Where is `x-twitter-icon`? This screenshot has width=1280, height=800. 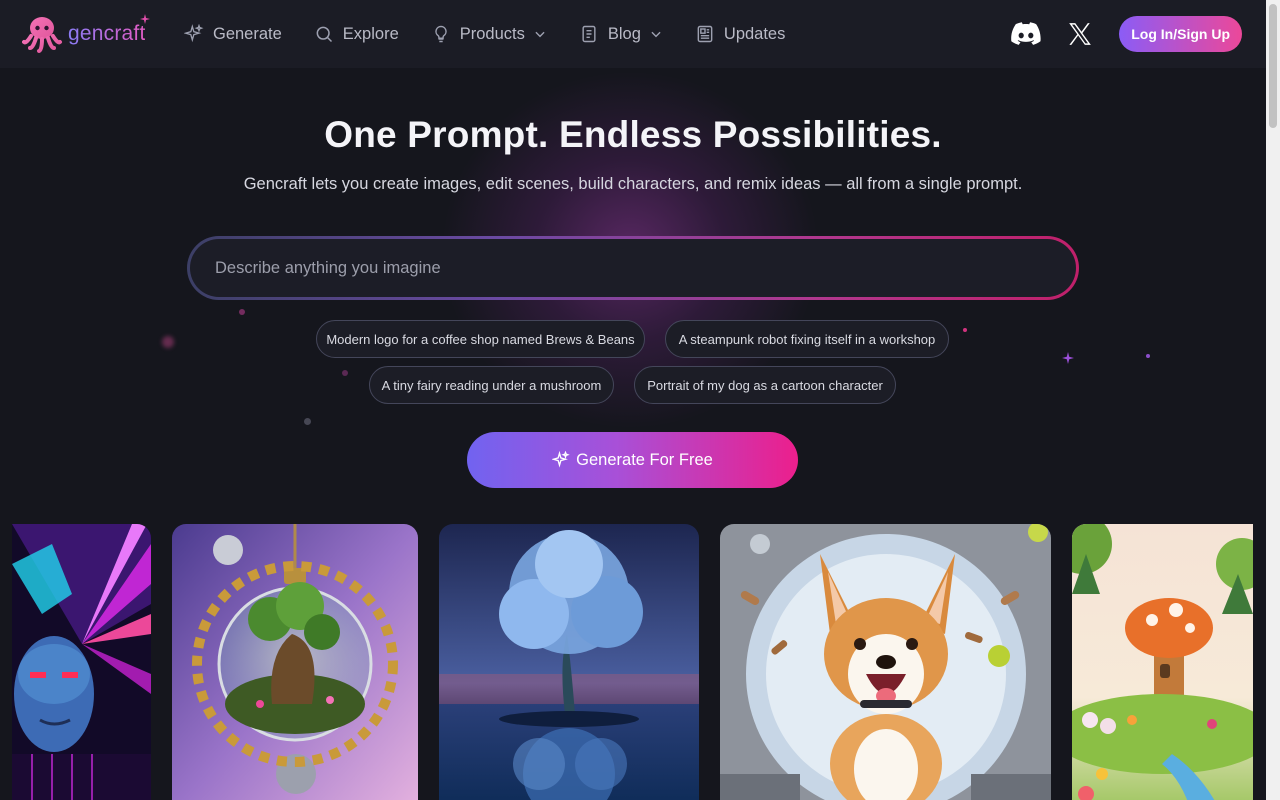
x-twitter-icon is located at coordinates (1080, 34).